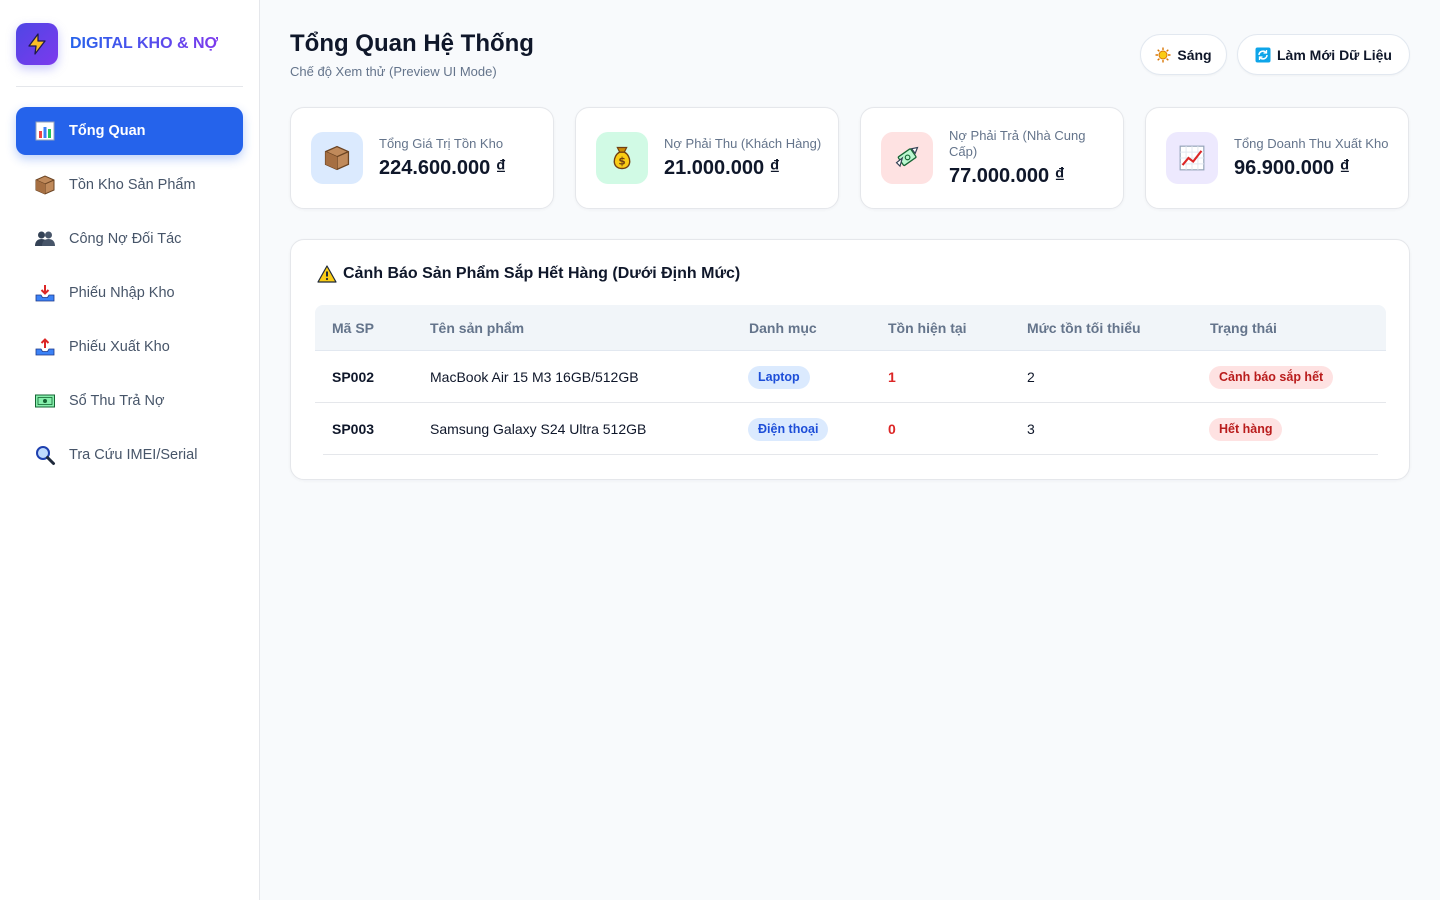  What do you see at coordinates (1163, 55) in the screenshot?
I see `sun-icon` at bounding box center [1163, 55].